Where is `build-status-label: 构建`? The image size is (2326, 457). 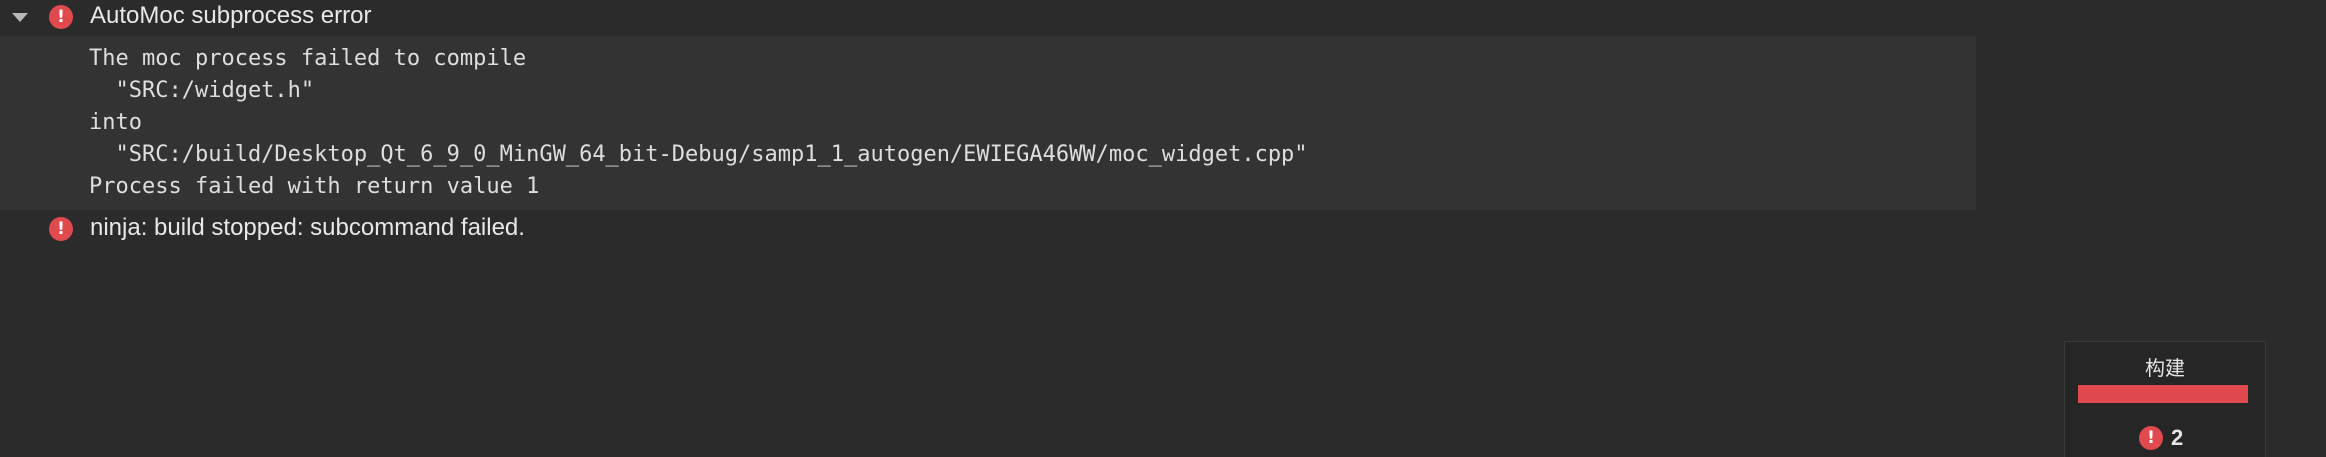 build-status-label: 构建 is located at coordinates (2165, 368).